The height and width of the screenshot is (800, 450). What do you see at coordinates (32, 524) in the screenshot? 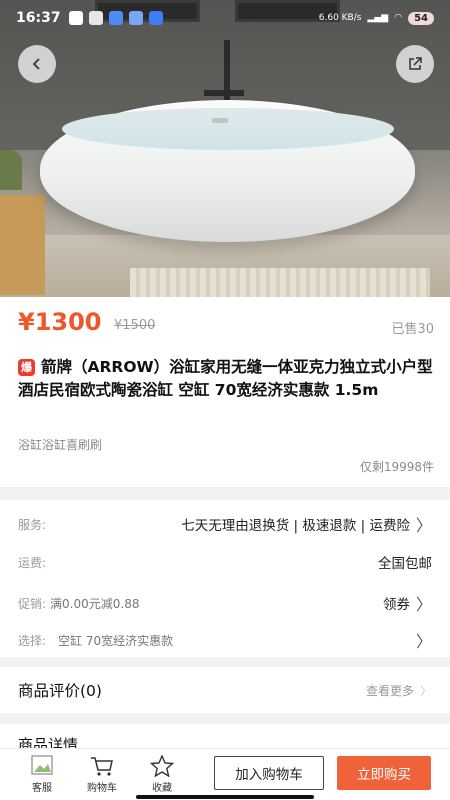
I see `service-label: 服务:` at bounding box center [32, 524].